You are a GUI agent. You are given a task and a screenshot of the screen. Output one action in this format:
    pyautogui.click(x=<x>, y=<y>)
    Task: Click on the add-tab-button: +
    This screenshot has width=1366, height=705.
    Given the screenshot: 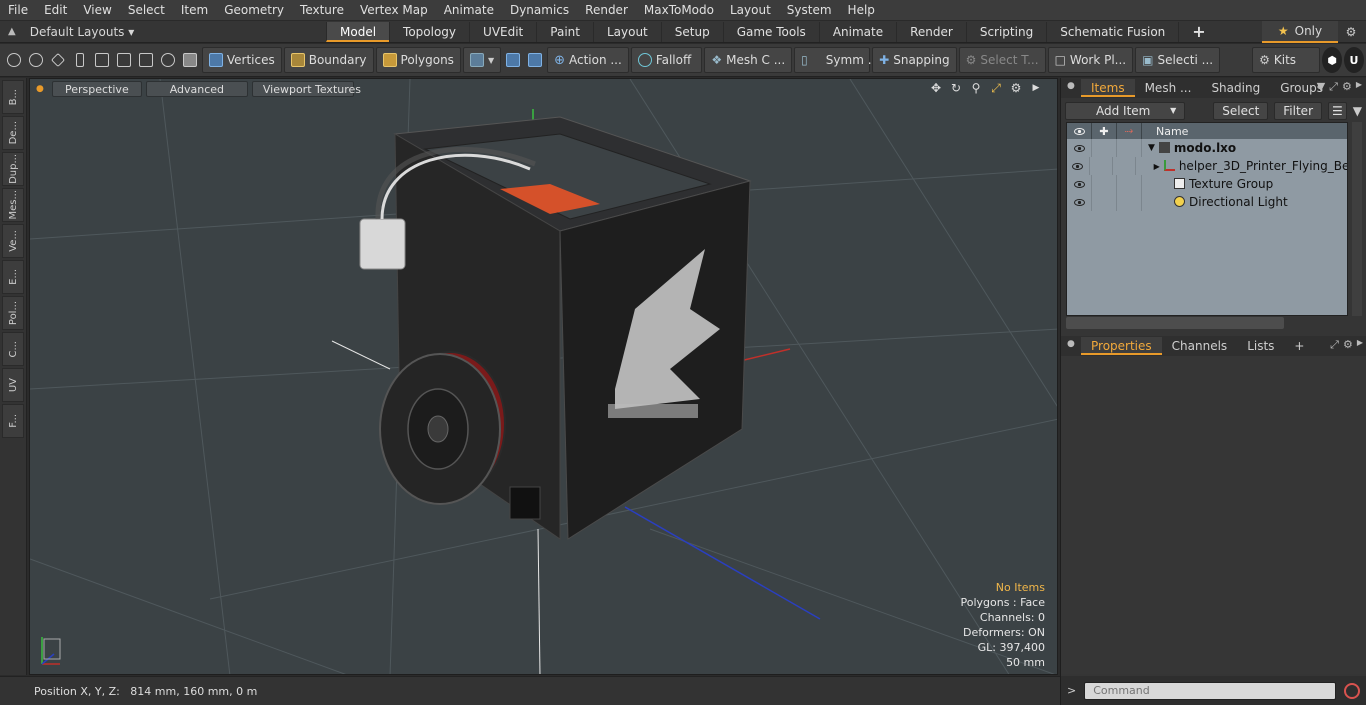 What is the action you would take?
    pyautogui.click(x=1198, y=31)
    